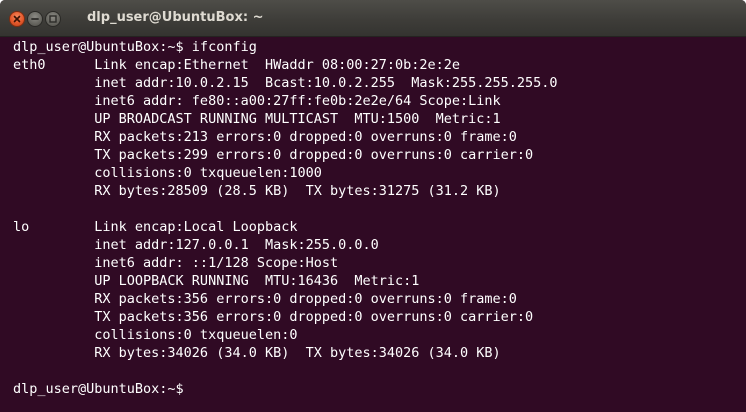  What do you see at coordinates (135, 47) in the screenshot?
I see `terminal-line: dlp_user@UbuntuBox:~$ ifconfig` at bounding box center [135, 47].